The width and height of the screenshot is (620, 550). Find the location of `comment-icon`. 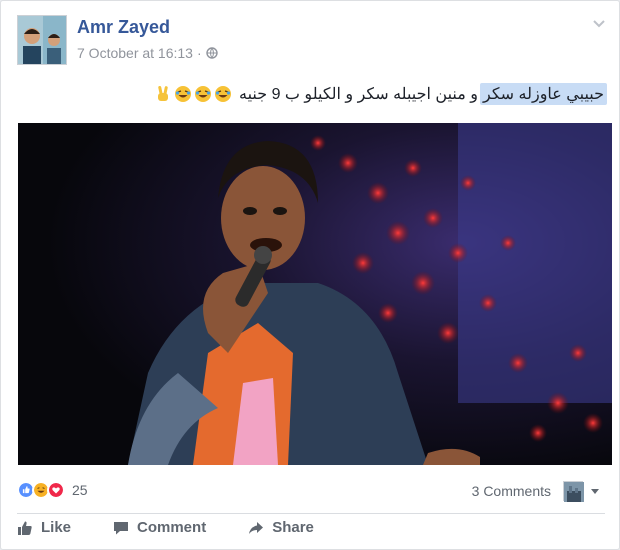

comment-icon is located at coordinates (121, 527).